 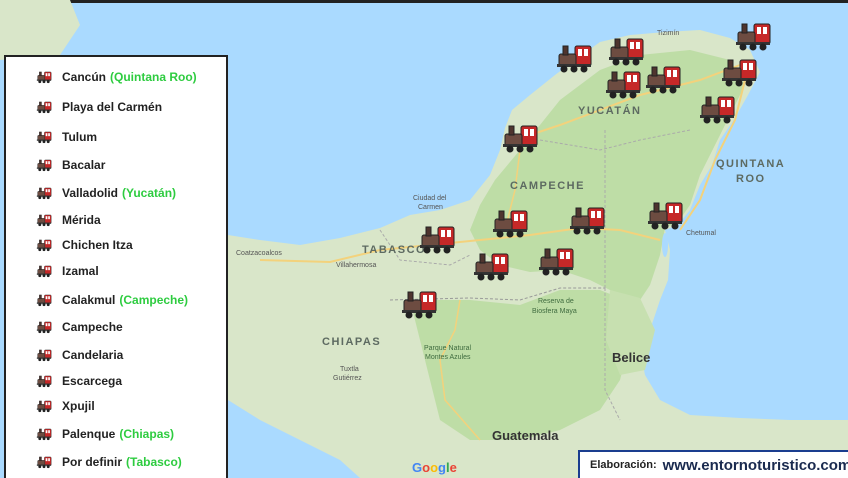 I want to click on legend-item: Tulum, so click(x=66, y=137).